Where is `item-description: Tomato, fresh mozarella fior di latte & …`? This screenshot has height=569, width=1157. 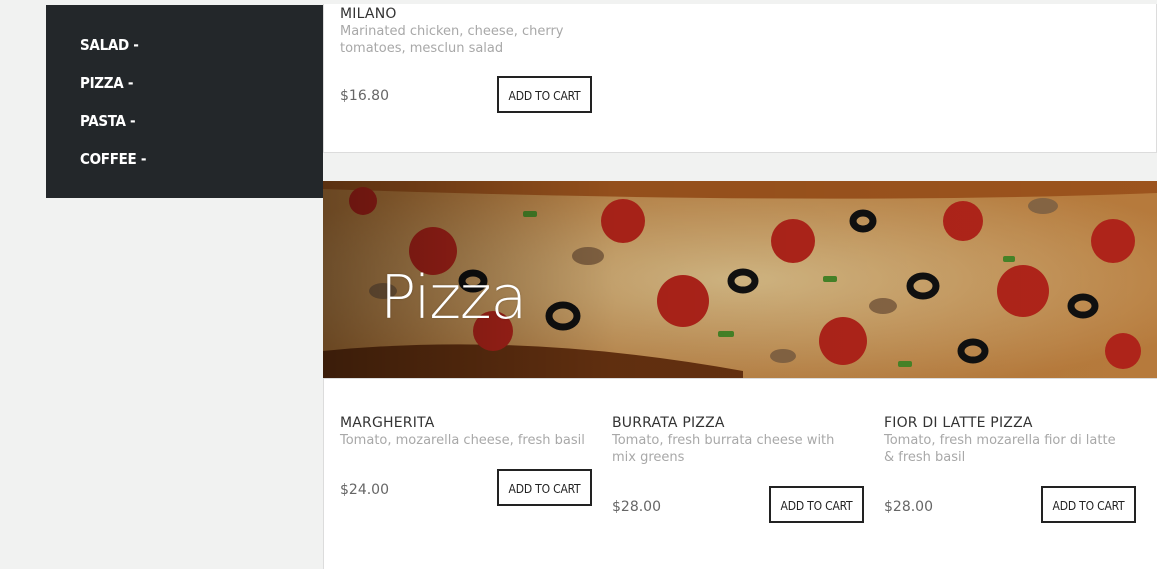
item-description: Tomato, fresh mozarella fior di latte & … is located at coordinates (1000, 449).